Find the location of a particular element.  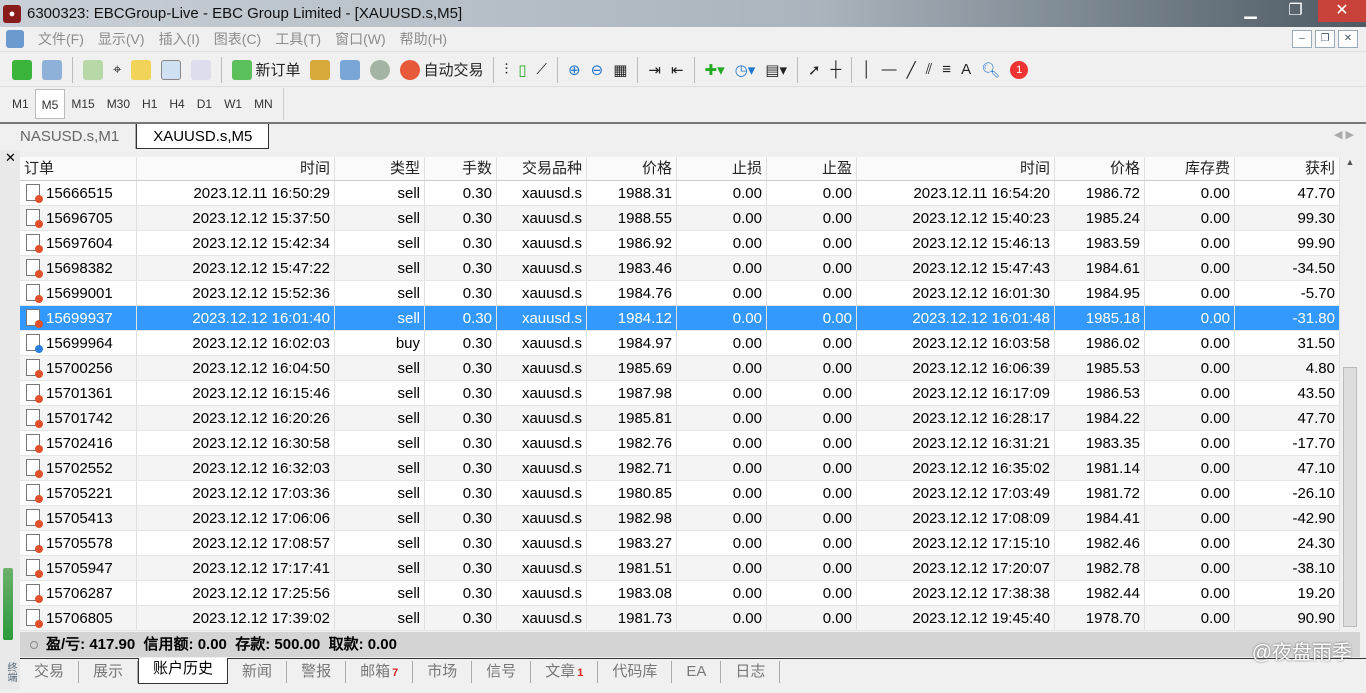

metaeditor-icon is located at coordinates (320, 69).